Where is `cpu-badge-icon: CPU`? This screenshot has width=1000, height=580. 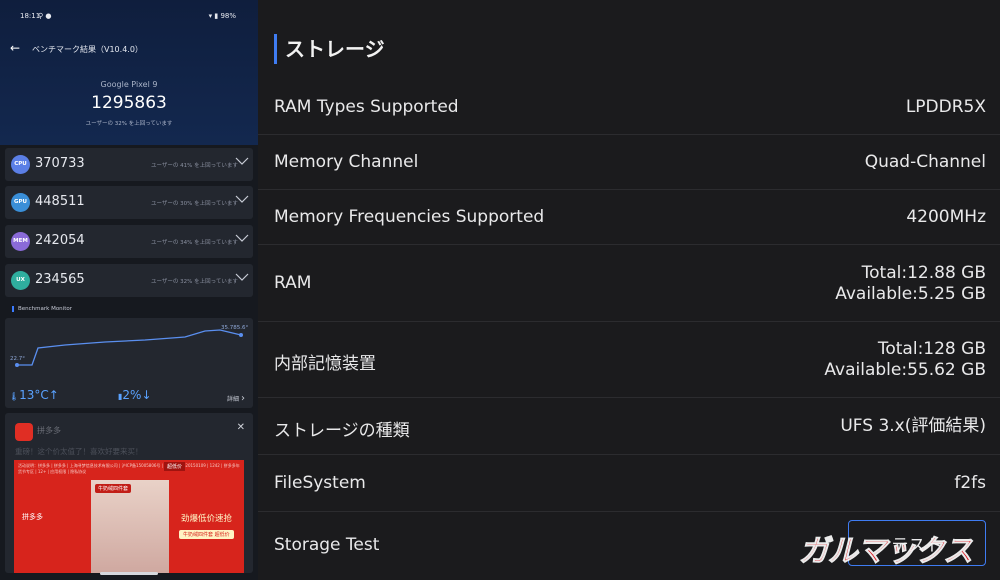
cpu-badge-icon: CPU is located at coordinates (20, 164).